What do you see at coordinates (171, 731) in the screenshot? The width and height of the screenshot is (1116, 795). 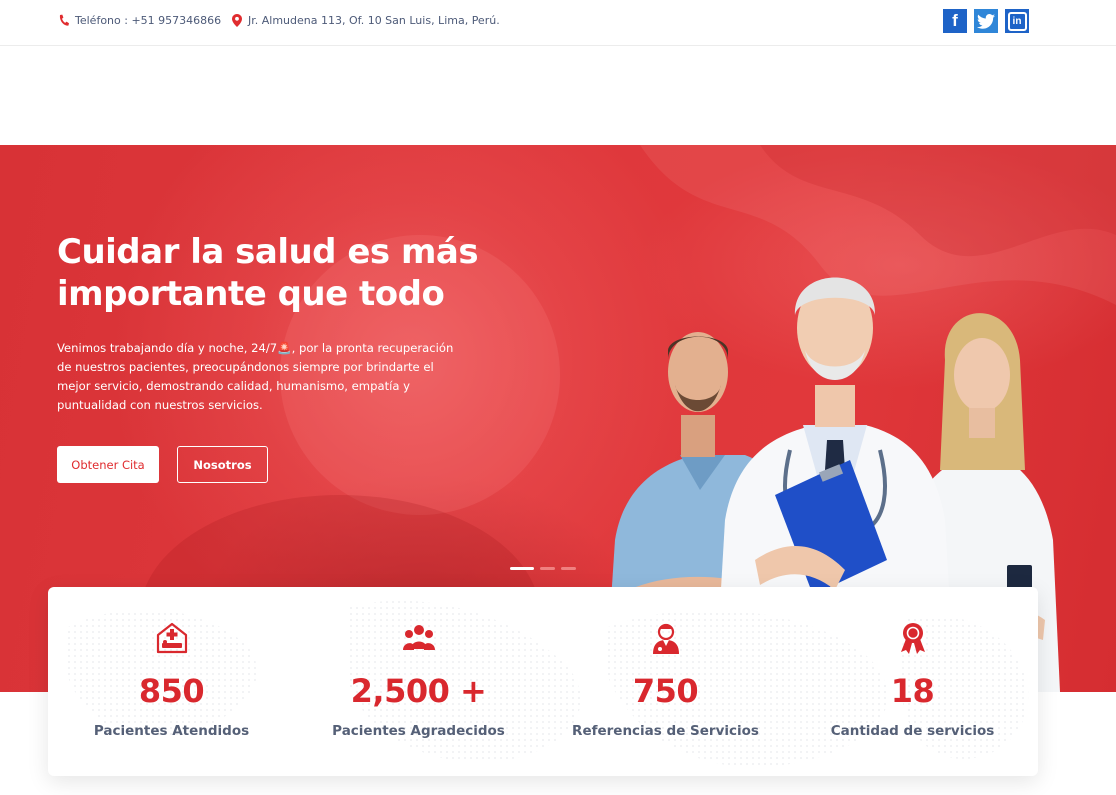 I see `stat-label: Pacientes Atendidos` at bounding box center [171, 731].